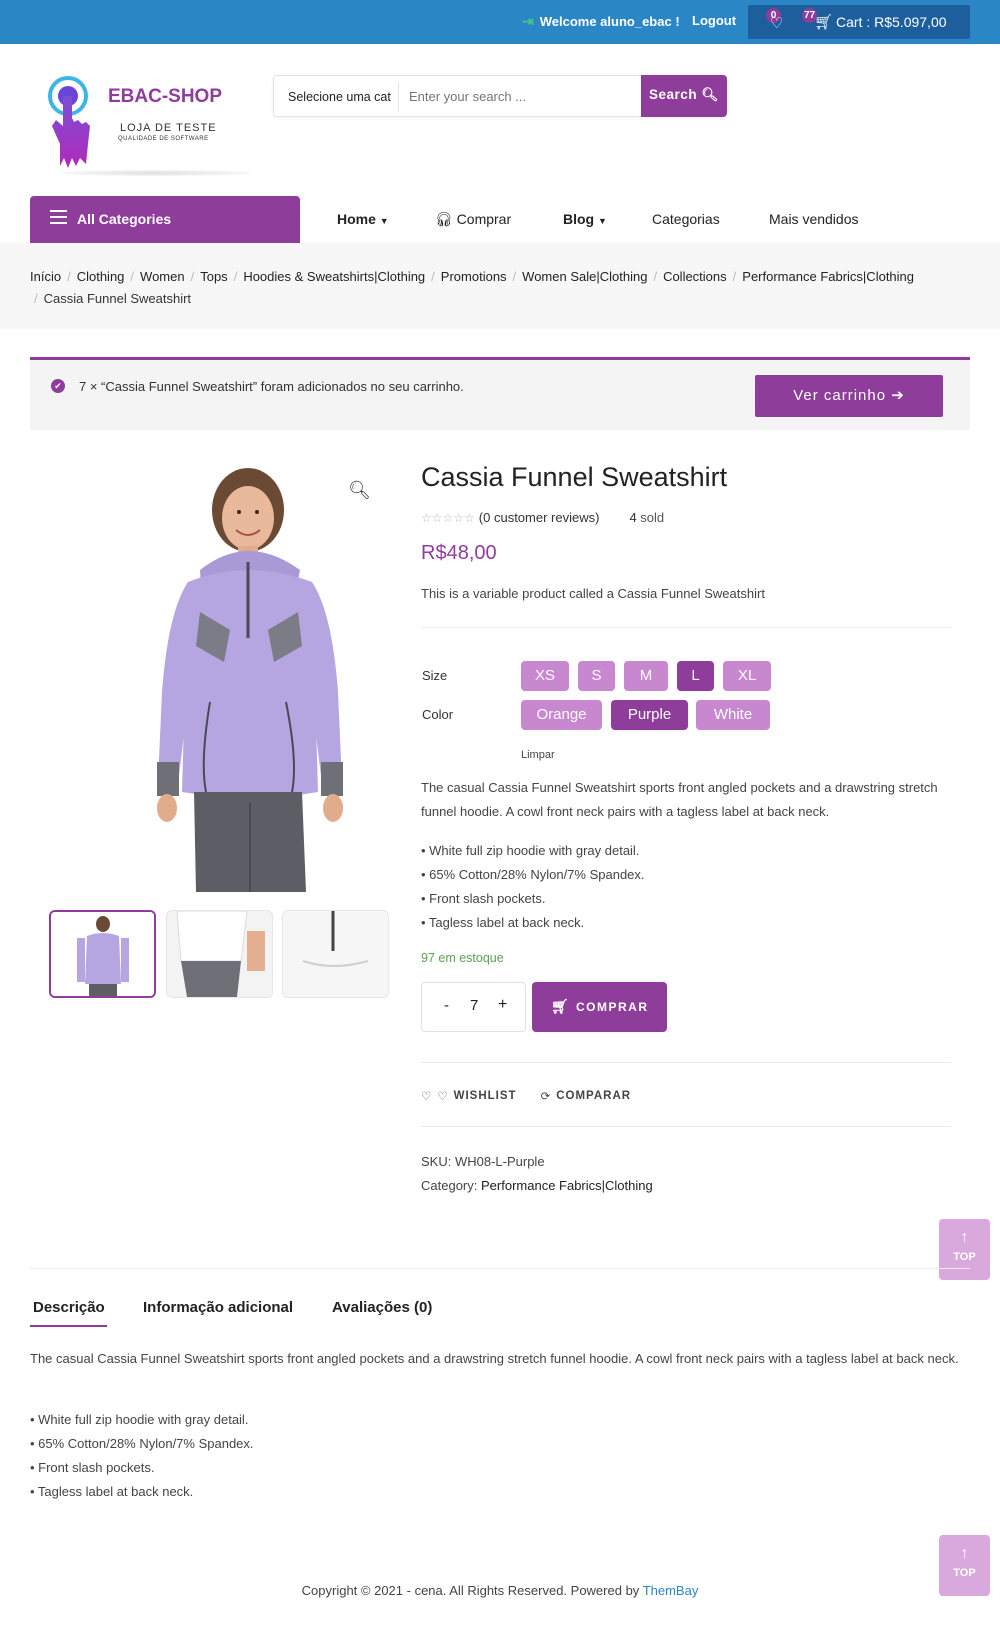 The image size is (1000, 1636). What do you see at coordinates (436, 1161) in the screenshot?
I see `sku-label: SKU:` at bounding box center [436, 1161].